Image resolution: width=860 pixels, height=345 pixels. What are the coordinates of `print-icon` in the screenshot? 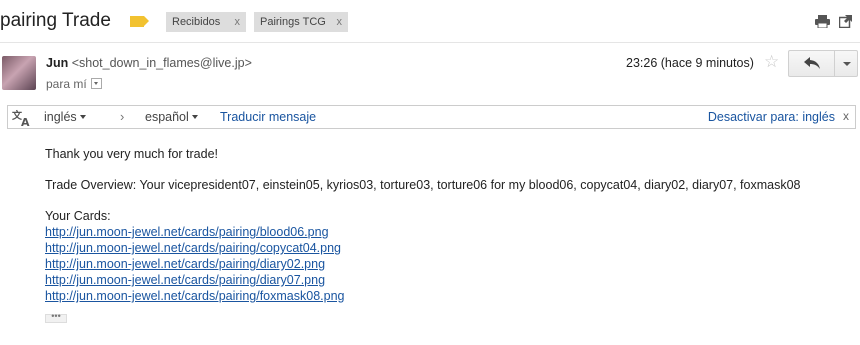 It's located at (822, 21).